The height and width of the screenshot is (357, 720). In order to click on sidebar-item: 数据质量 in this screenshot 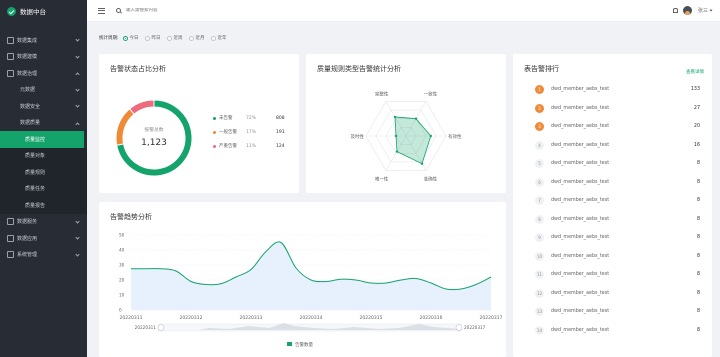, I will do `click(43, 123)`.